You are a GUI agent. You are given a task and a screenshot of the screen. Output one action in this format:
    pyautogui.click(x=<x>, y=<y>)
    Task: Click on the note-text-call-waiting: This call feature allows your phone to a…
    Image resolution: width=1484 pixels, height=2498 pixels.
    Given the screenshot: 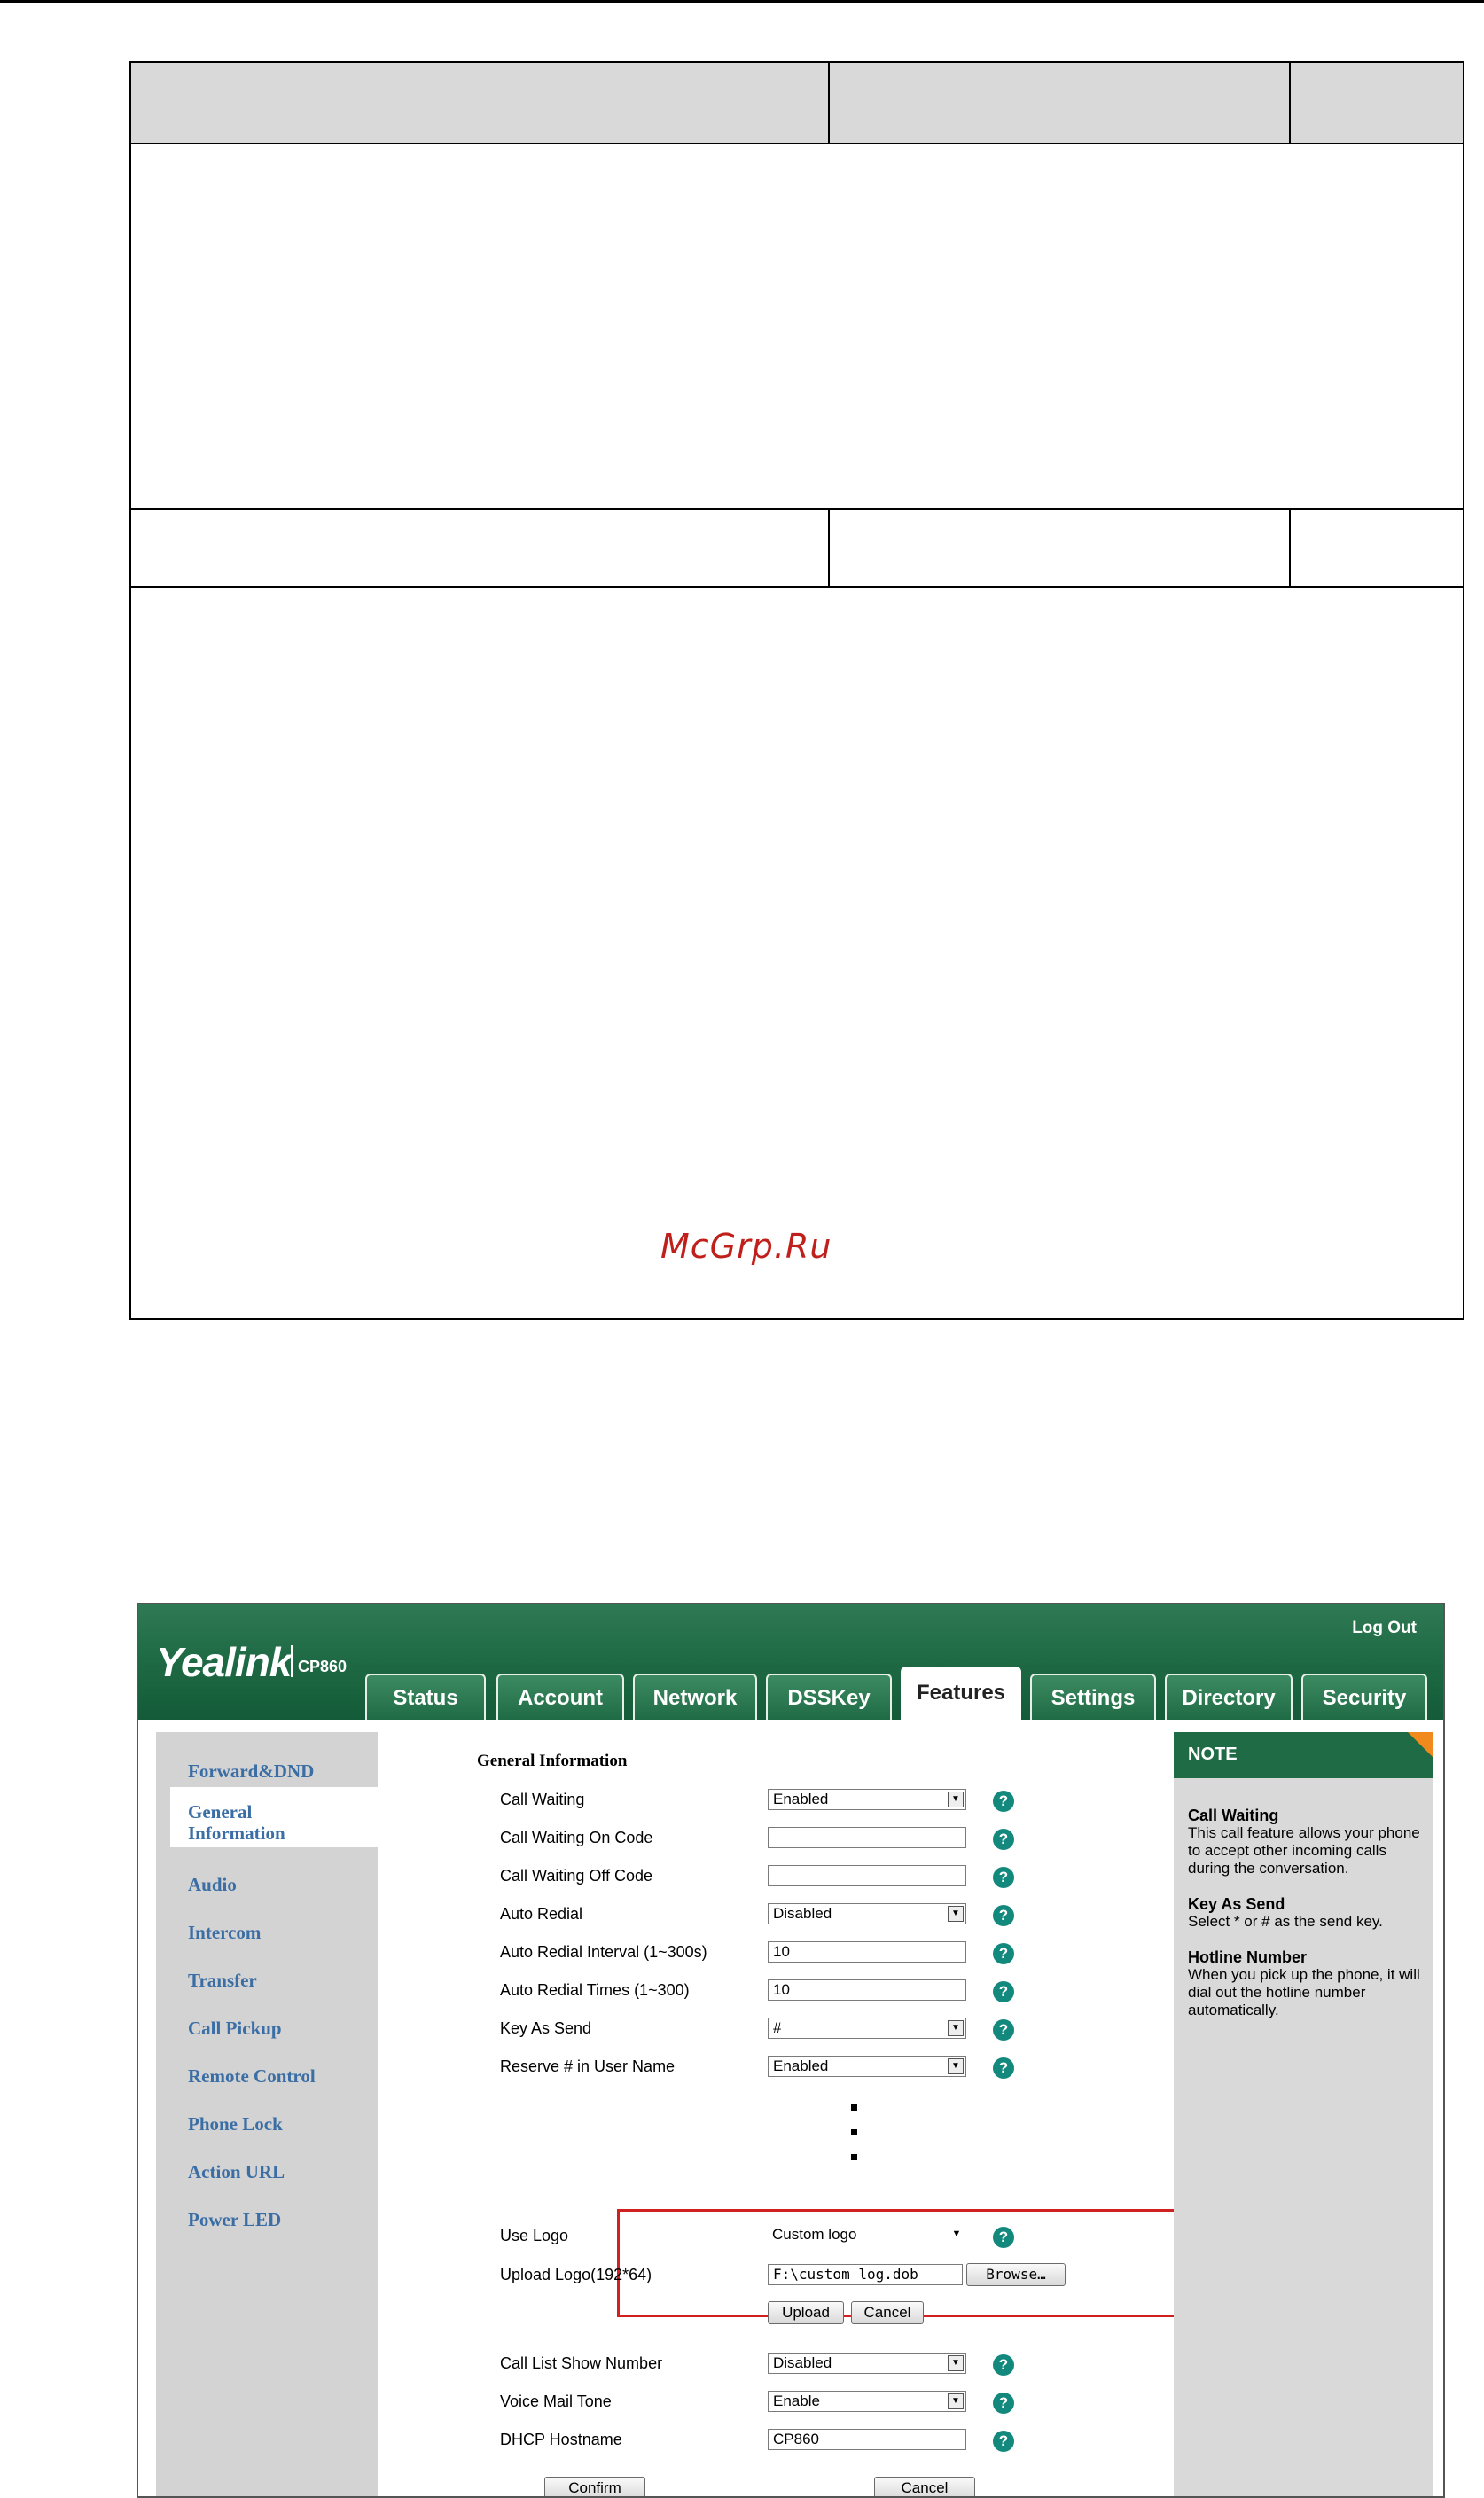 What is the action you would take?
    pyautogui.click(x=1304, y=1851)
    